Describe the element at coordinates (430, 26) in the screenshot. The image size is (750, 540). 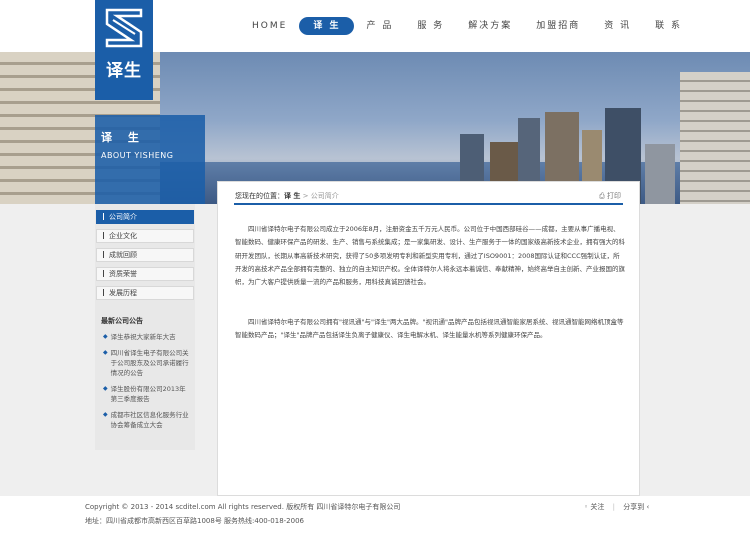
I see `nav-services: 服 务` at that location.